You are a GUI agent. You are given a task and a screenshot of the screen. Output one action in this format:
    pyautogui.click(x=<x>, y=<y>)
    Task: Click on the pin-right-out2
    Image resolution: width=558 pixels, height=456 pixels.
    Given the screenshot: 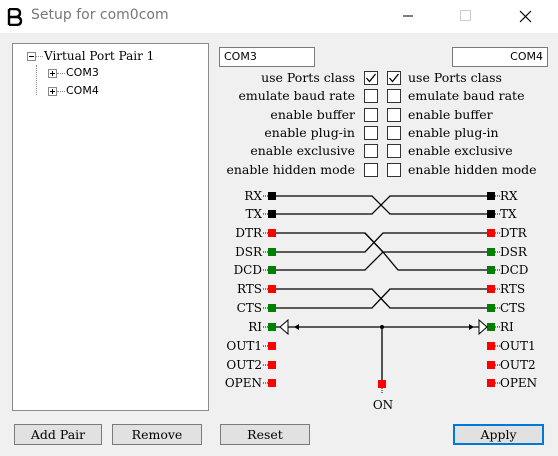 What is the action you would take?
    pyautogui.click(x=491, y=365)
    